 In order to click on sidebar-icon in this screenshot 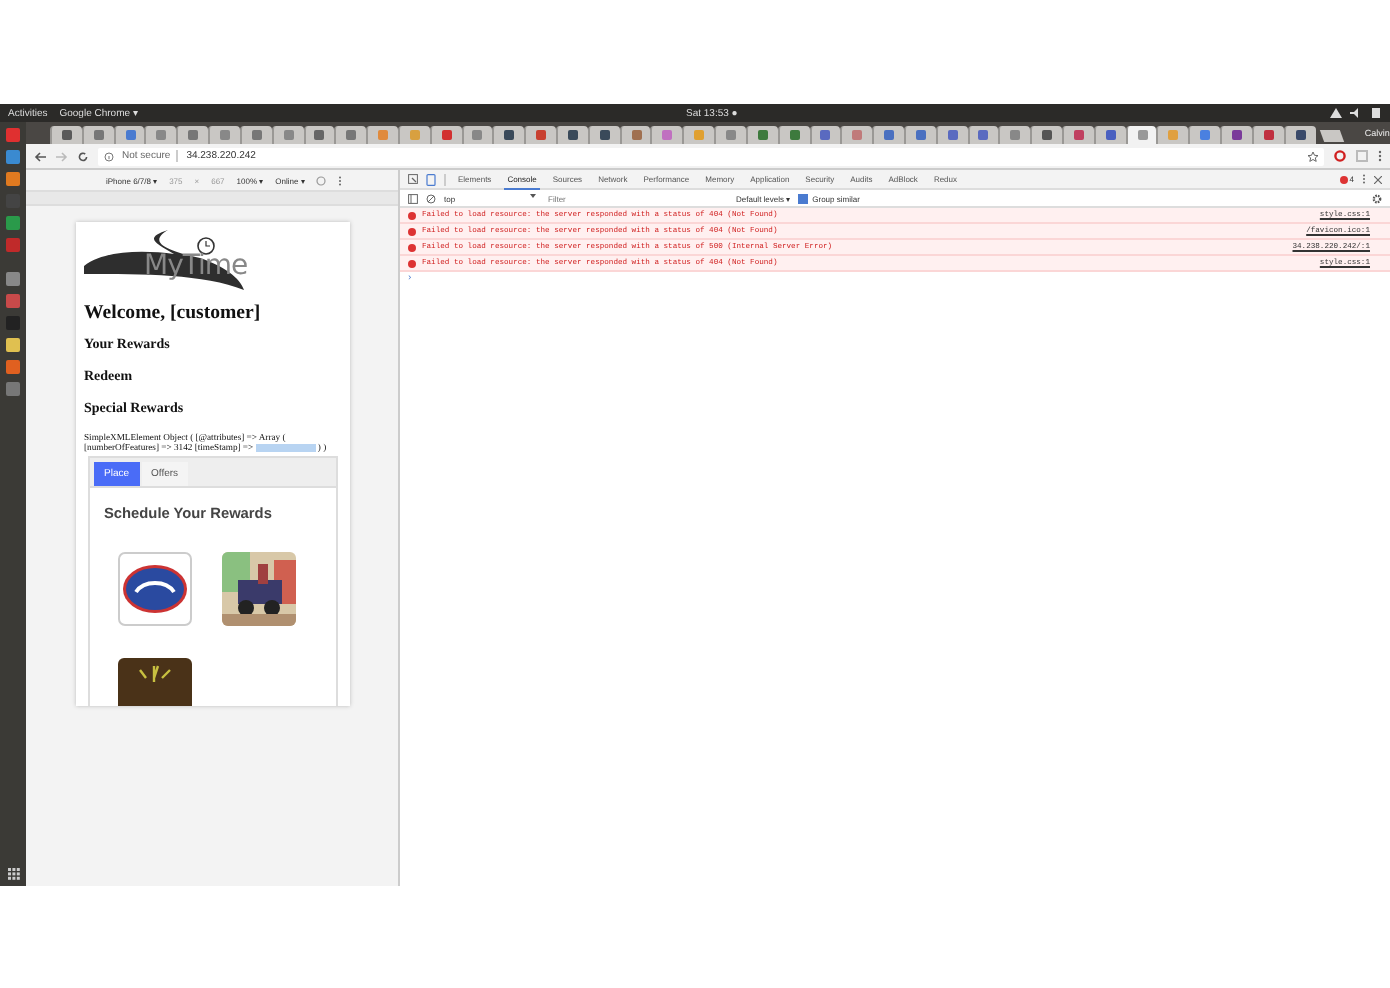, I will do `click(413, 198)`.